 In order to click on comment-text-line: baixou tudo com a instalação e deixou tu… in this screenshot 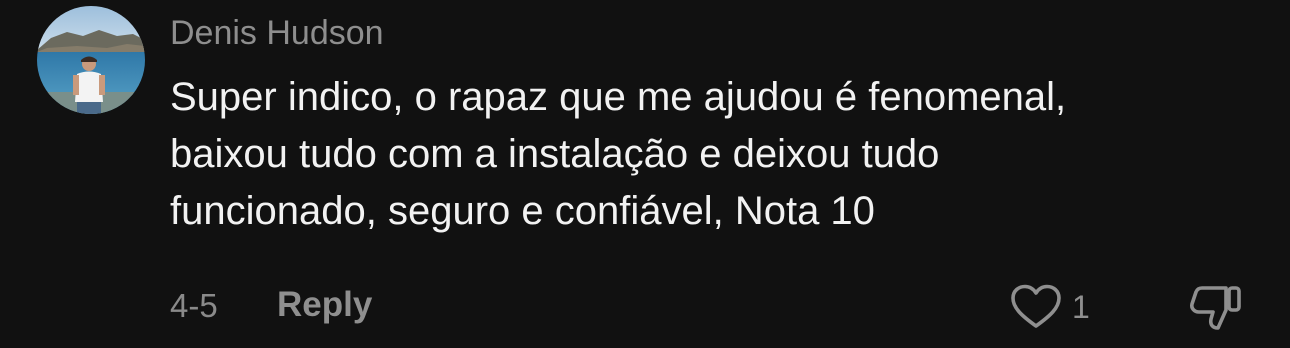, I will do `click(555, 154)`.